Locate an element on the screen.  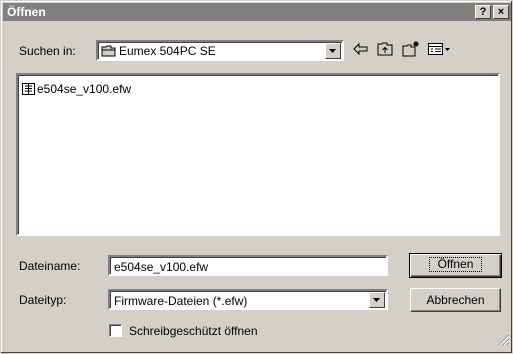
open-button-label: Öffnen is located at coordinates (455, 264).